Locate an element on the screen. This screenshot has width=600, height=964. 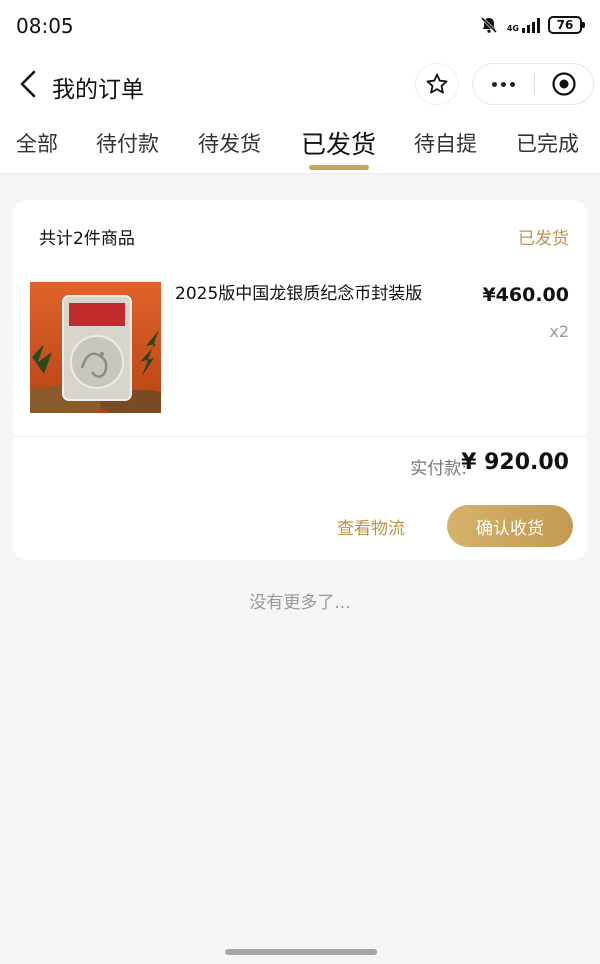
tab-completed: 已完成 is located at coordinates (547, 143).